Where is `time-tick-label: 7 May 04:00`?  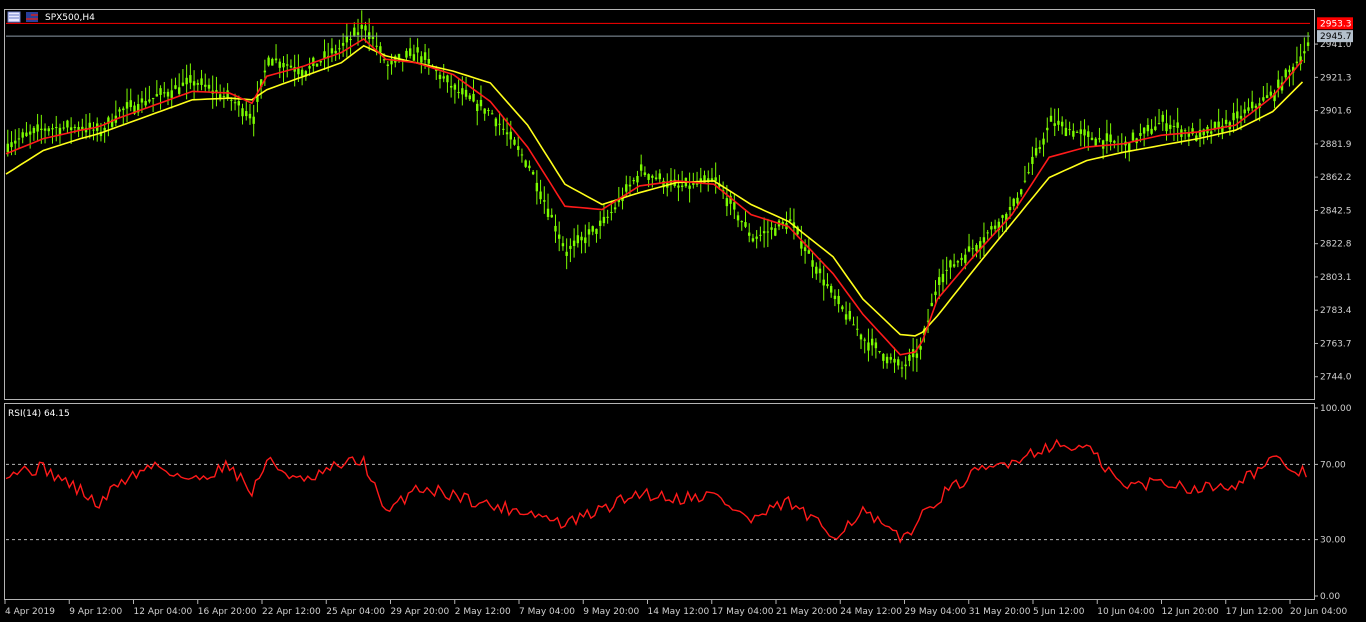 time-tick-label: 7 May 04:00 is located at coordinates (547, 612).